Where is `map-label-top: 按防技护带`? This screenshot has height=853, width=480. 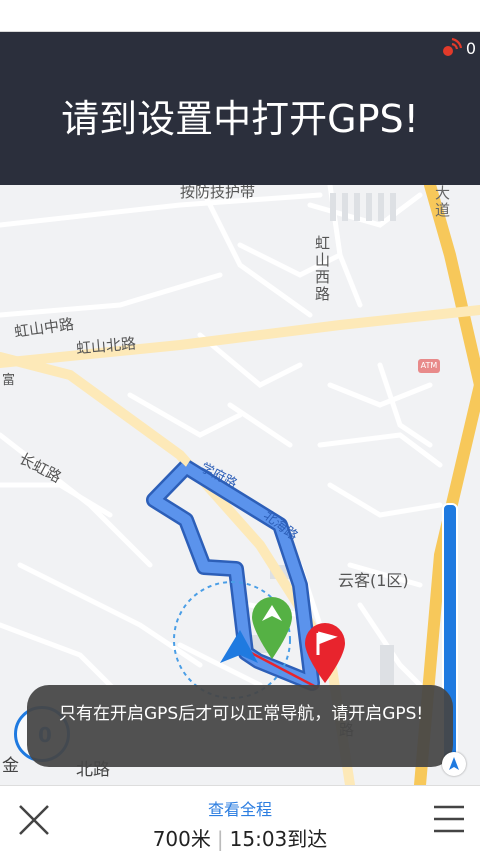
map-label-top: 按防技护带 is located at coordinates (218, 193).